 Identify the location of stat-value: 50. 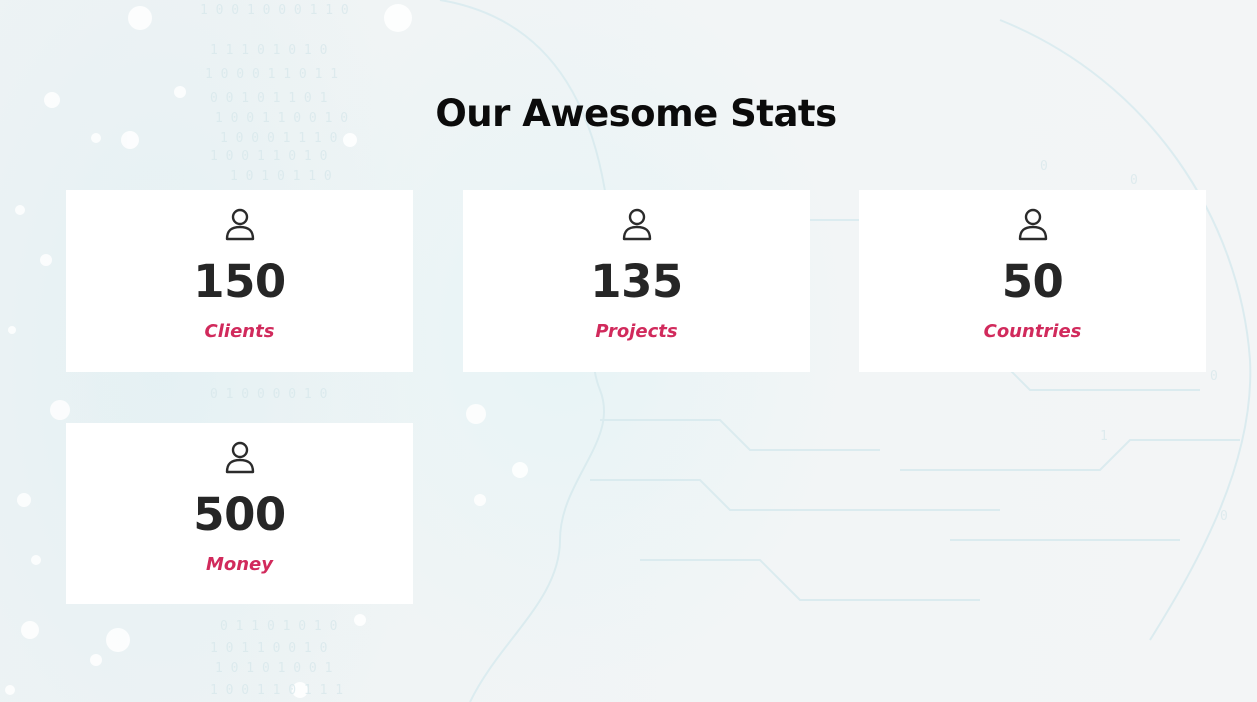
(1032, 281).